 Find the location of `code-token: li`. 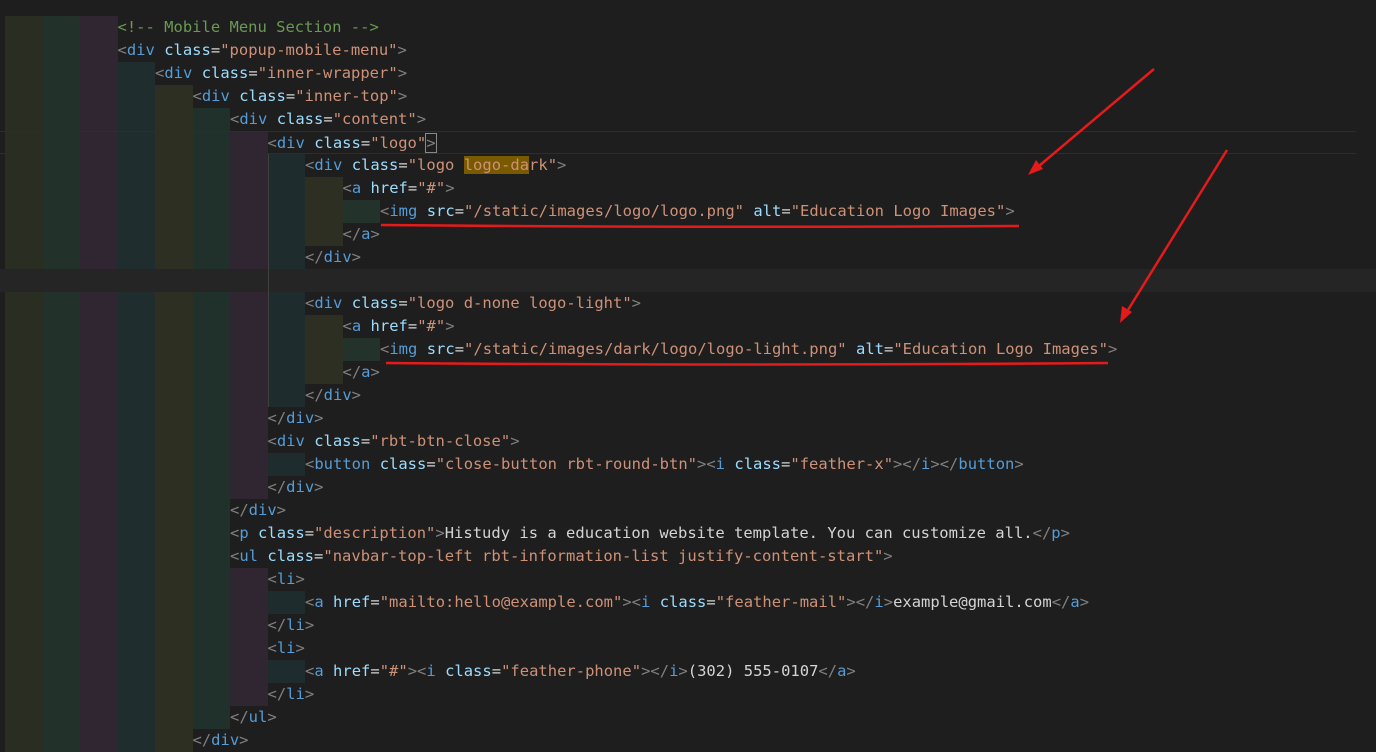

code-token: li is located at coordinates (286, 648).